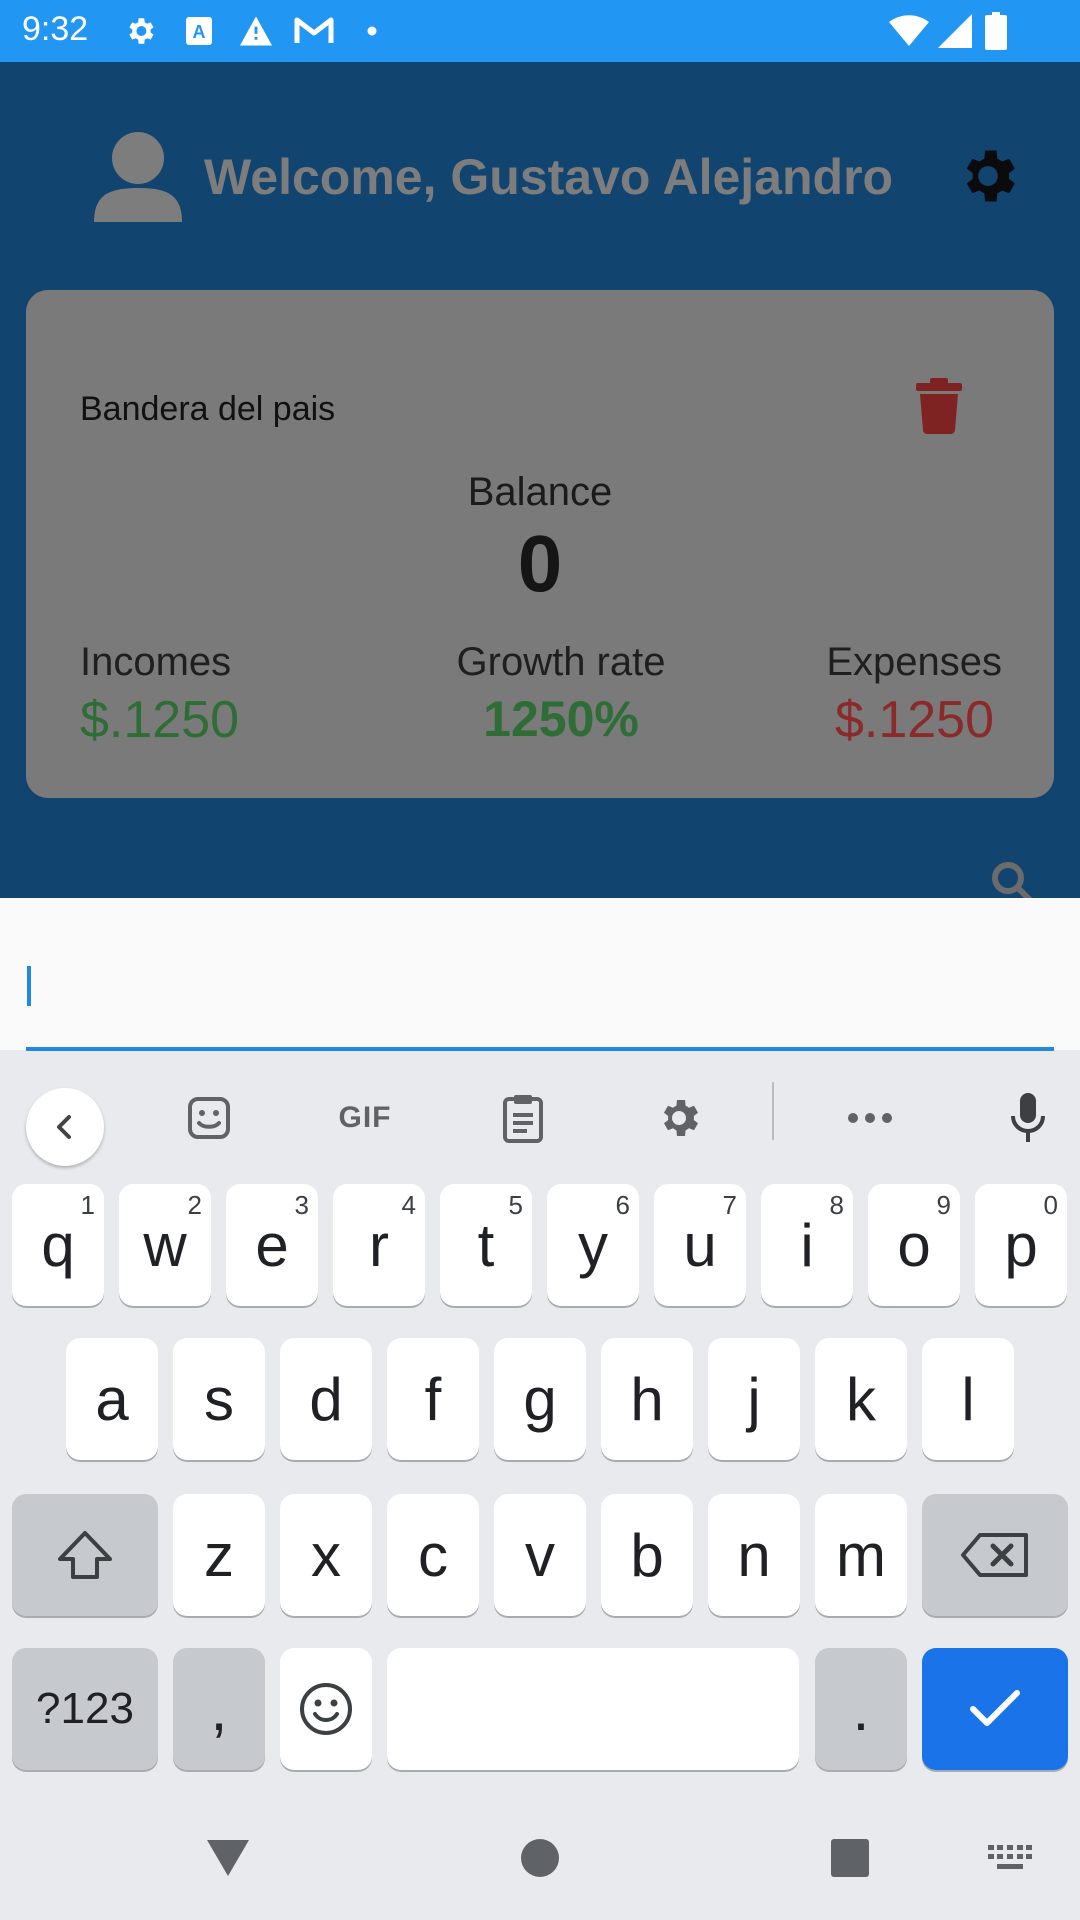 The width and height of the screenshot is (1080, 1920). I want to click on key-r: r4, so click(379, 1245).